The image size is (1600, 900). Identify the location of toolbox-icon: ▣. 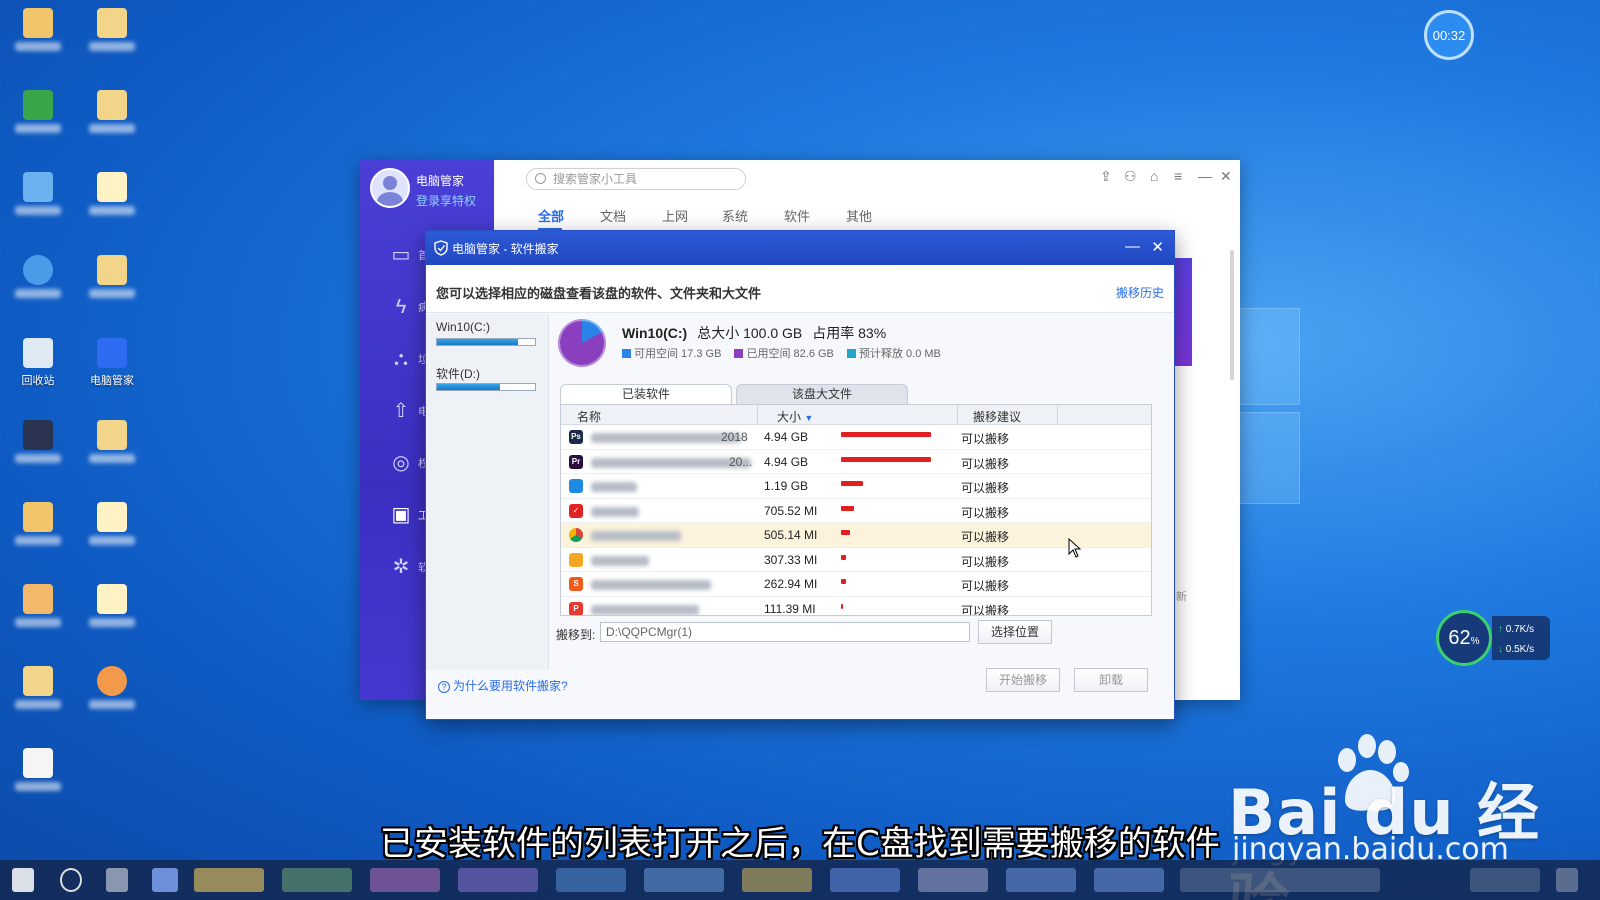
(401, 515).